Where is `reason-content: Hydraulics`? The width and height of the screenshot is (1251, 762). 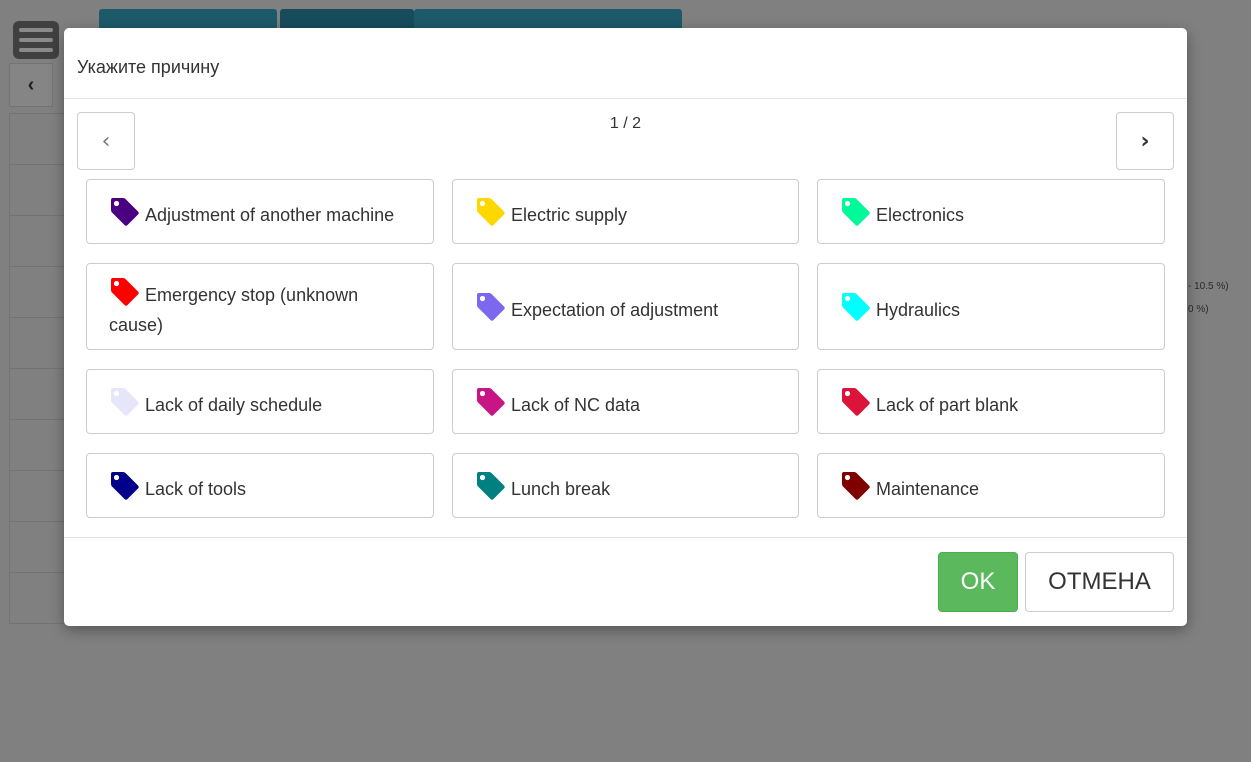
reason-content: Hydraulics is located at coordinates (900, 308).